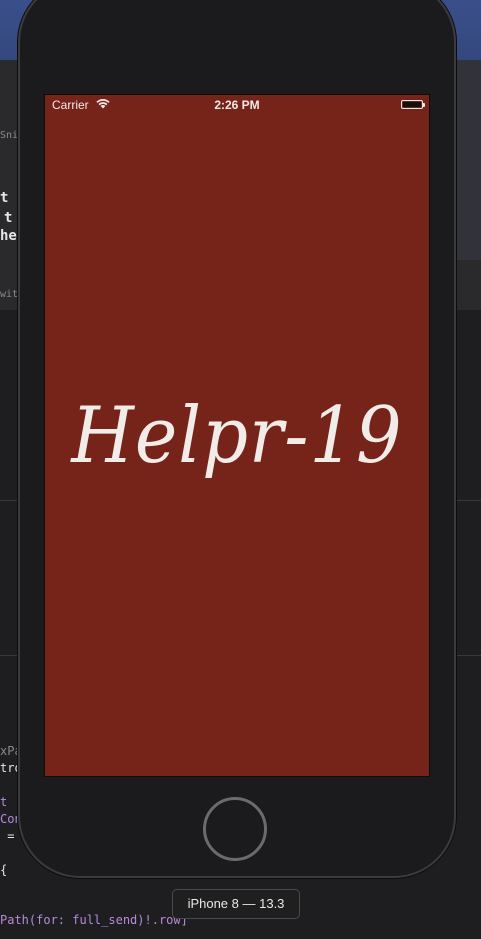  I want to click on battery-icon, so click(413, 104).